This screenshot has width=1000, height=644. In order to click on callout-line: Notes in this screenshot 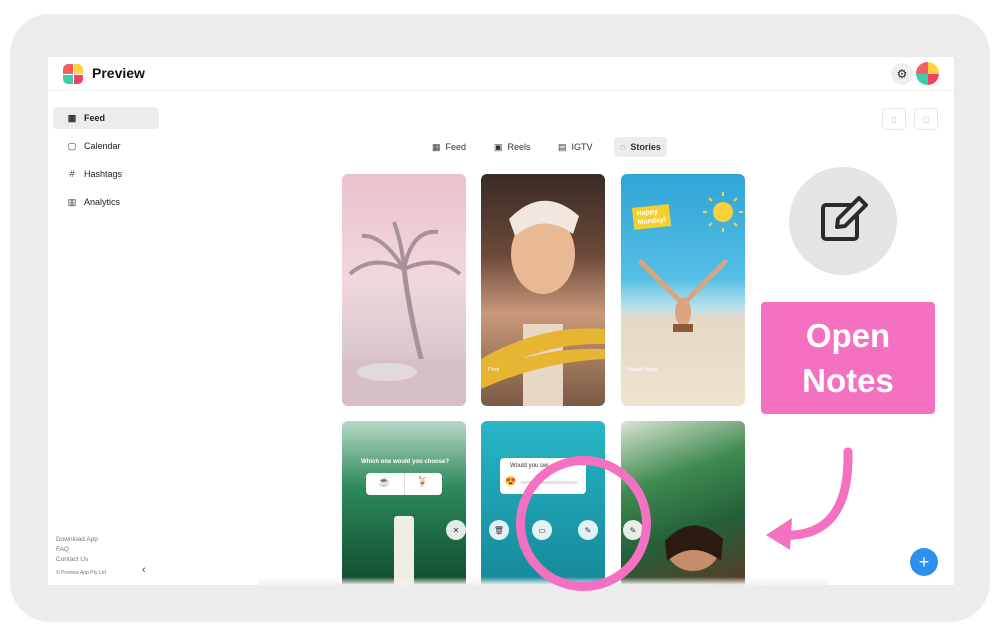, I will do `click(848, 380)`.